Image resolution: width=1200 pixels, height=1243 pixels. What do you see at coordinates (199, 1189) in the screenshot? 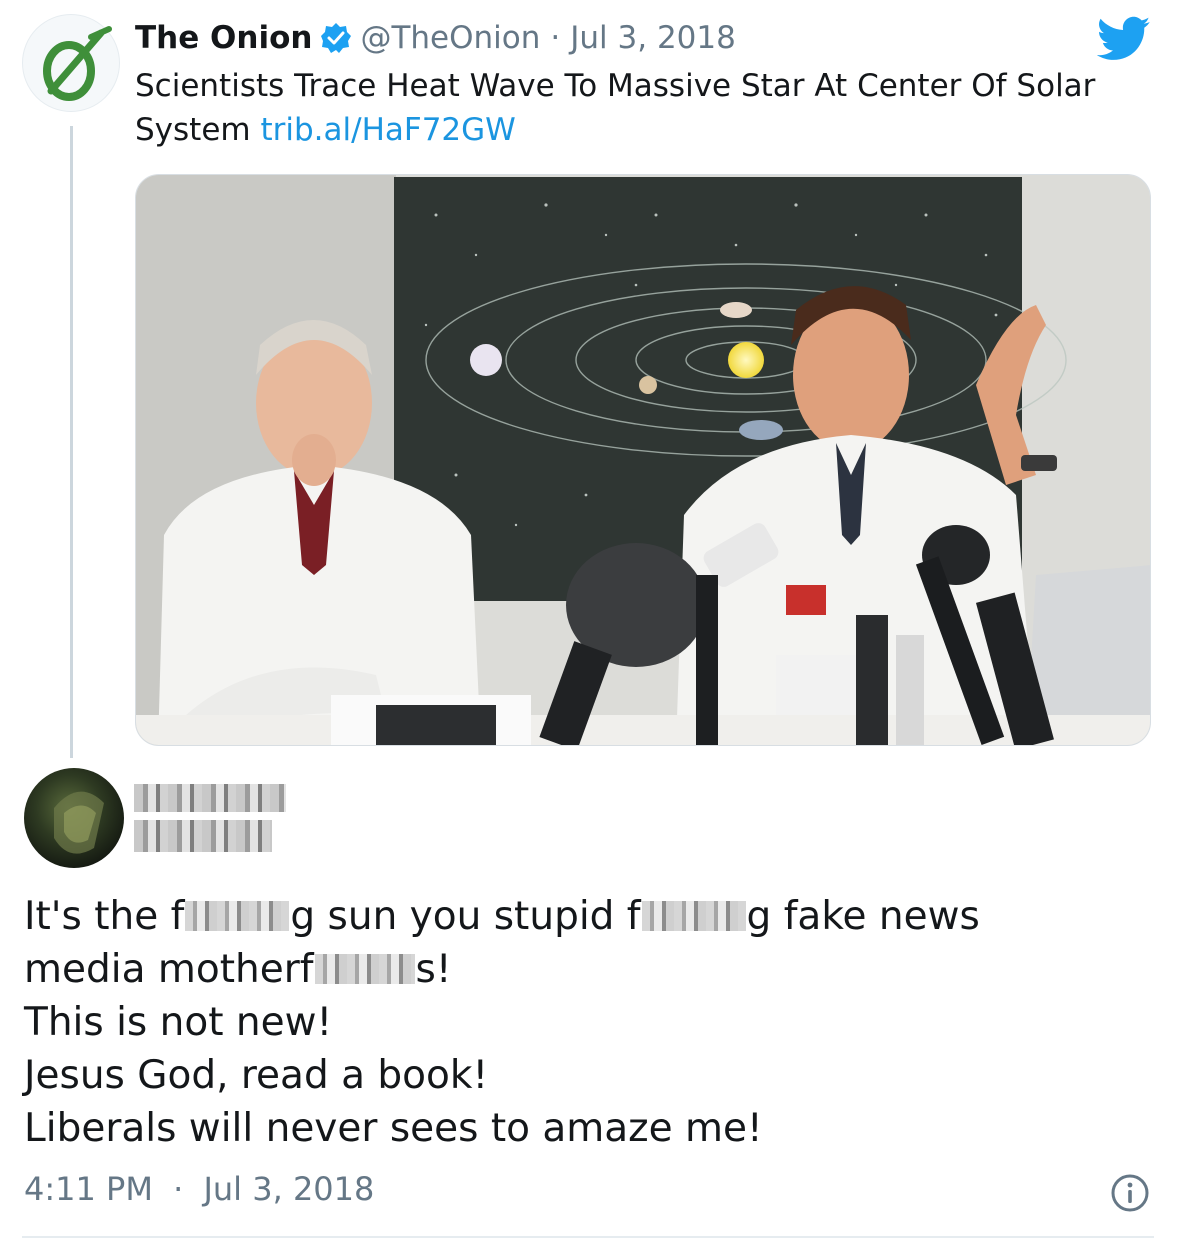
I see `reply-timestamp: 4:11 PM · Jul 3, 2018` at bounding box center [199, 1189].